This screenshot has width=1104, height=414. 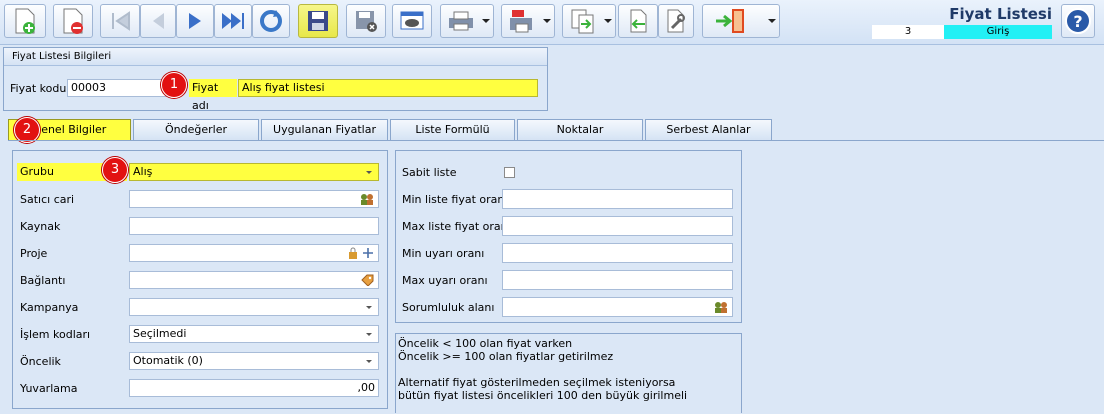 What do you see at coordinates (168, 360) in the screenshot?
I see `priority-value: Otomatik (0)` at bounding box center [168, 360].